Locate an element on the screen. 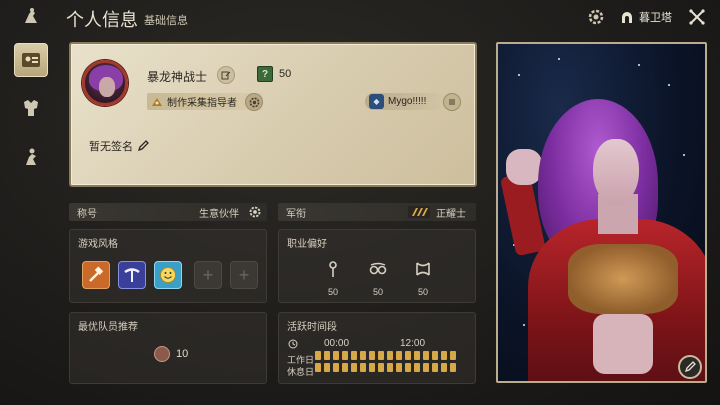 This screenshot has width=720, height=405. rank-value: 正耀士 is located at coordinates (451, 214).